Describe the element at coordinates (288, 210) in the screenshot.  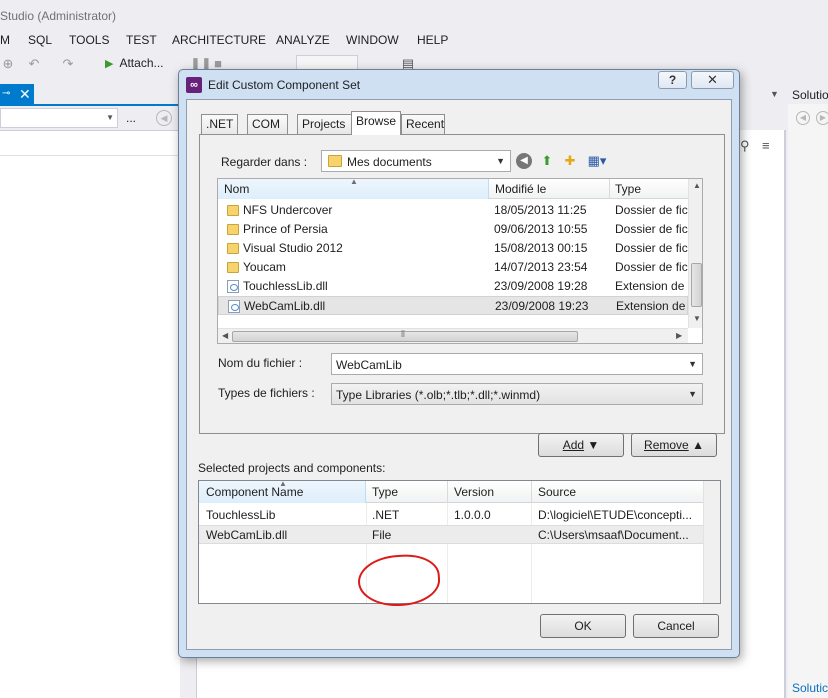
I see `file-name: NFS Undercover` at that location.